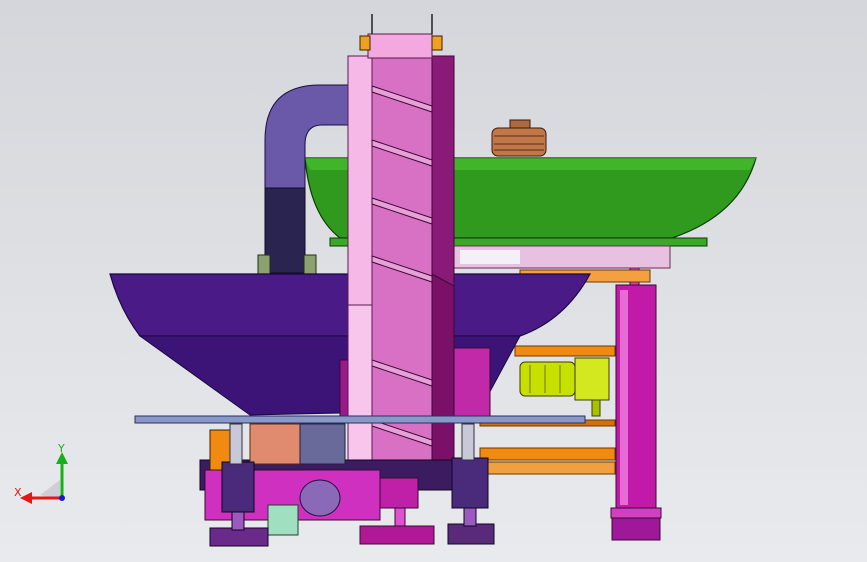  Describe the element at coordinates (471, 501) in the screenshot. I see `foot-center-right` at that location.